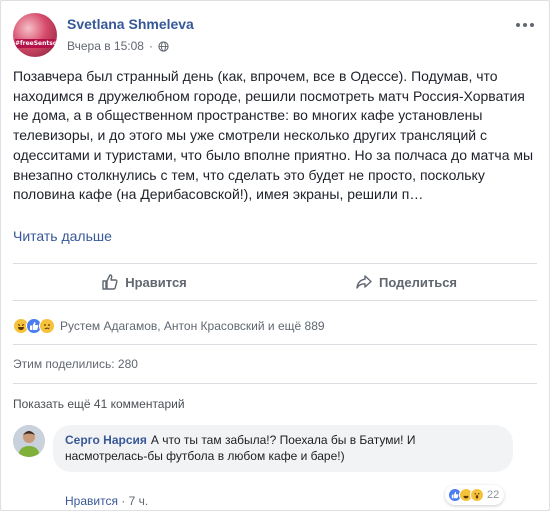 Image resolution: width=550 pixels, height=511 pixels. Describe the element at coordinates (99, 404) in the screenshot. I see `show-more-comments-link: Показать ещё 41 комментарий` at that location.